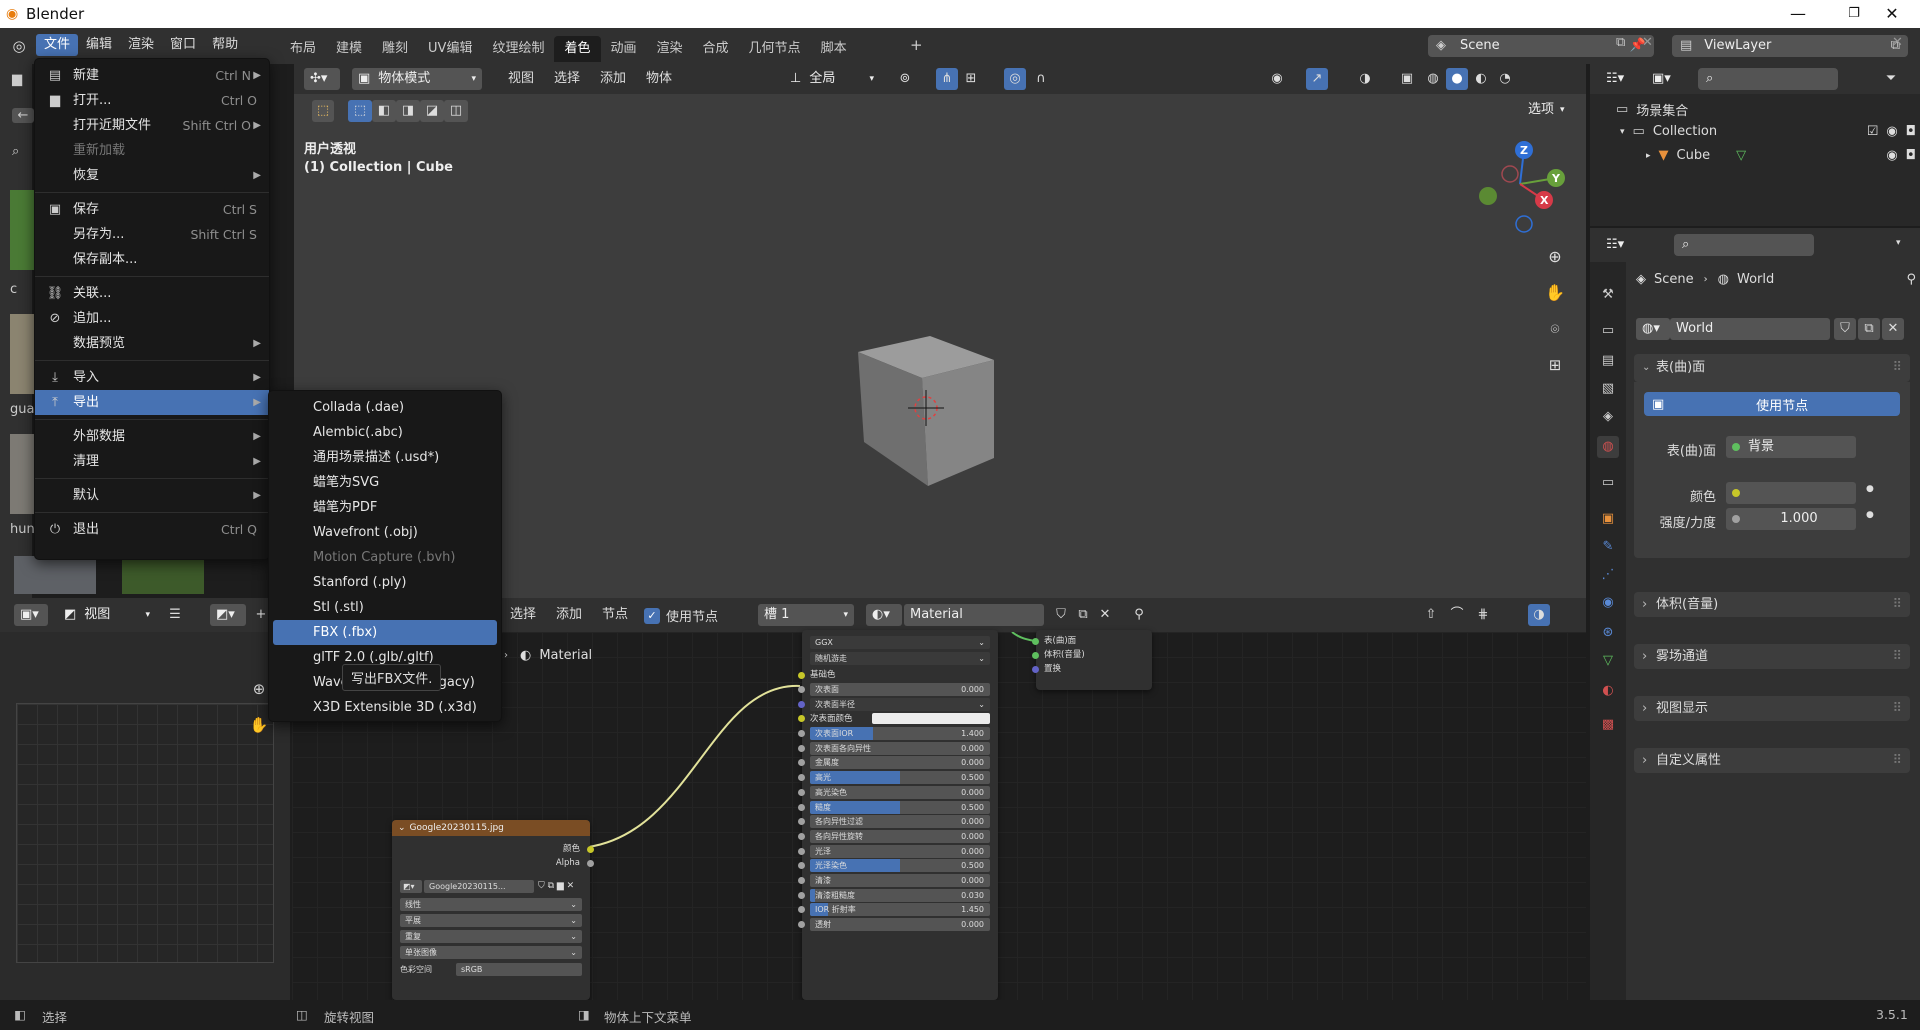 This screenshot has height=1030, width=1920. I want to click on unlink-material-icon: ✕, so click(1105, 615).